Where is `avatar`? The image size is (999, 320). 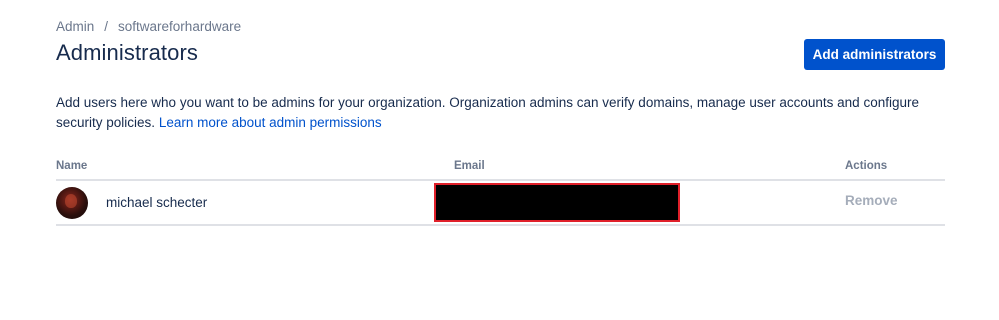 avatar is located at coordinates (72, 203).